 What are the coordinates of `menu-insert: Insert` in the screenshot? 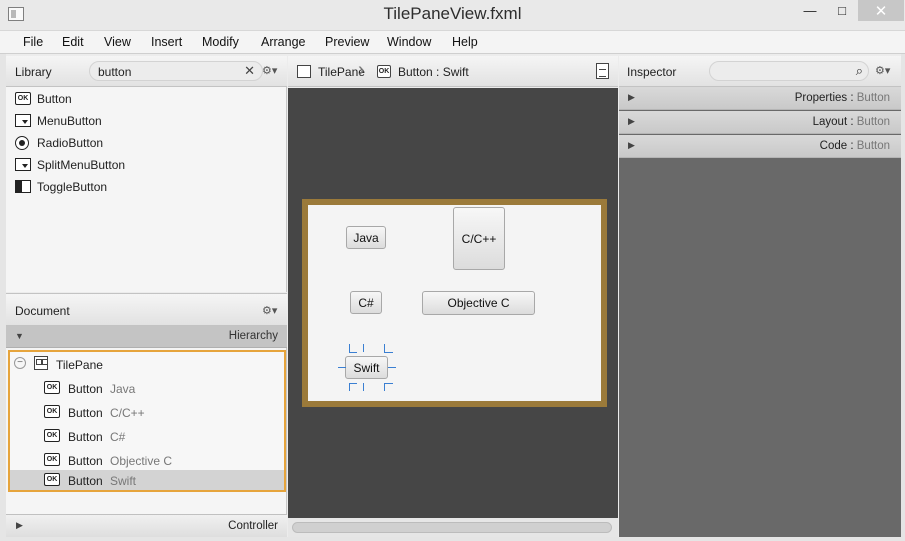 It's located at (166, 42).